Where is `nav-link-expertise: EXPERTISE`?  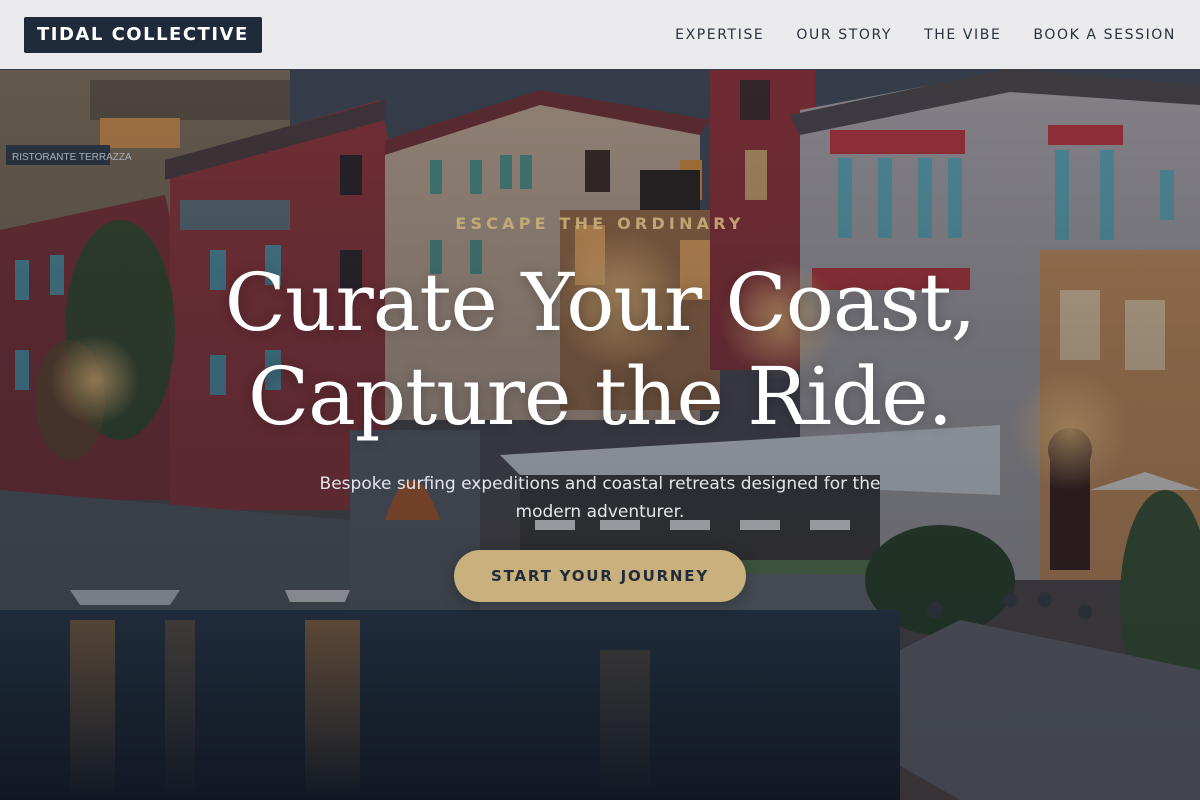 nav-link-expertise: EXPERTISE is located at coordinates (719, 35).